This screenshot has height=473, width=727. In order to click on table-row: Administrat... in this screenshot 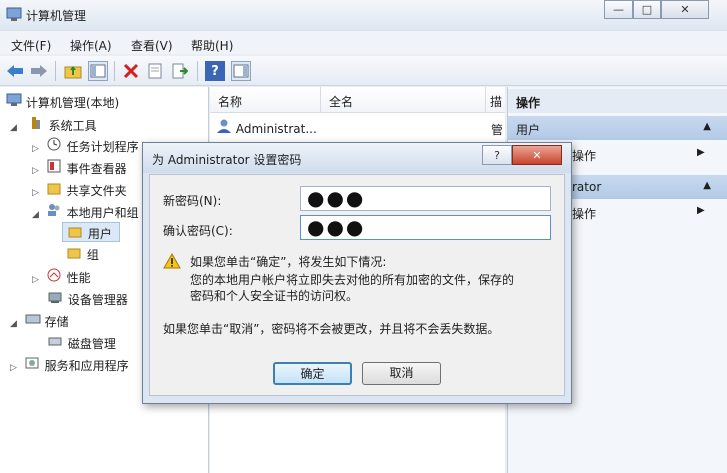, I will do `click(266, 127)`.